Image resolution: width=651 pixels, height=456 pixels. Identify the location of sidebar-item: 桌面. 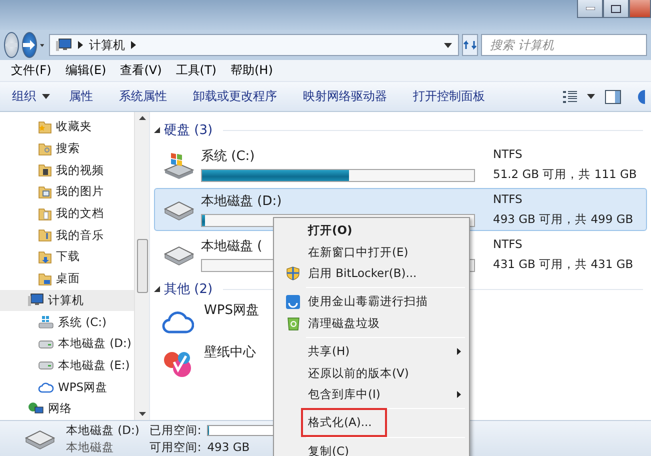
(67, 279).